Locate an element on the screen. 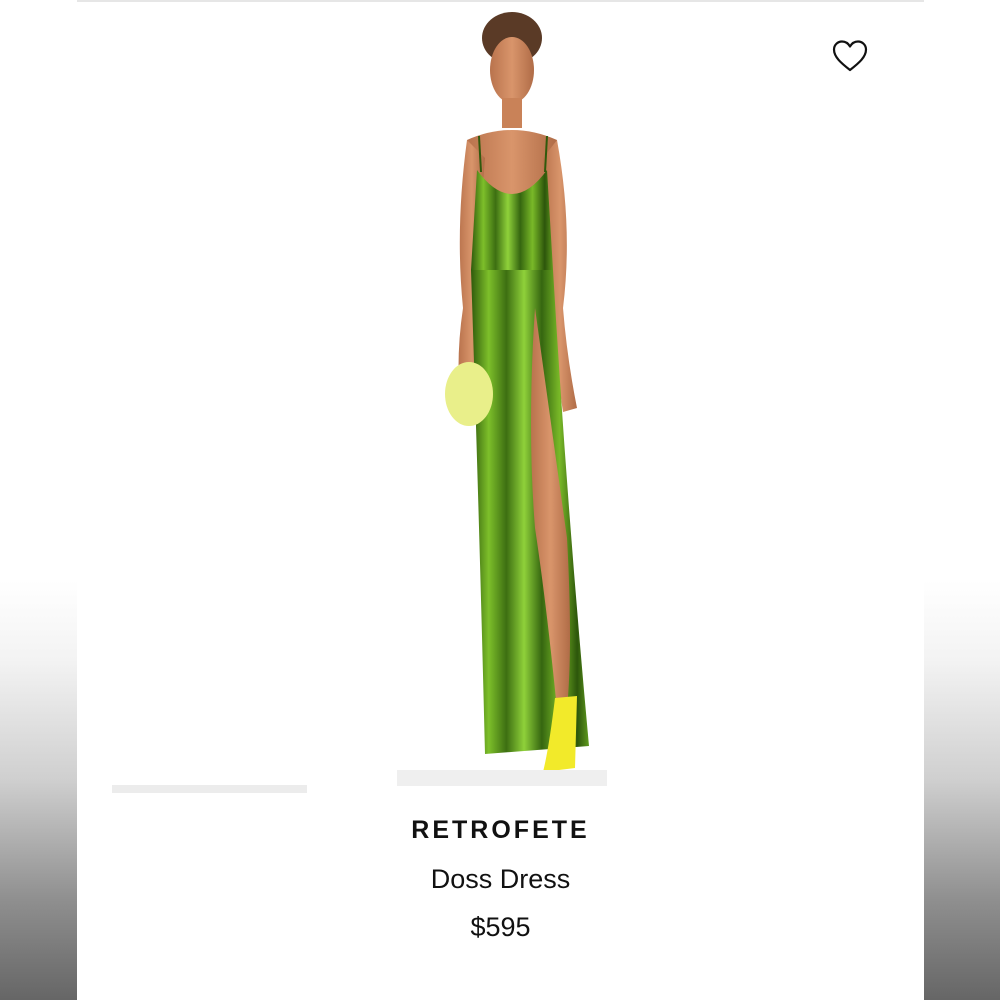 This screenshot has height=1000, width=1000. product-price: $595 is located at coordinates (500, 927).